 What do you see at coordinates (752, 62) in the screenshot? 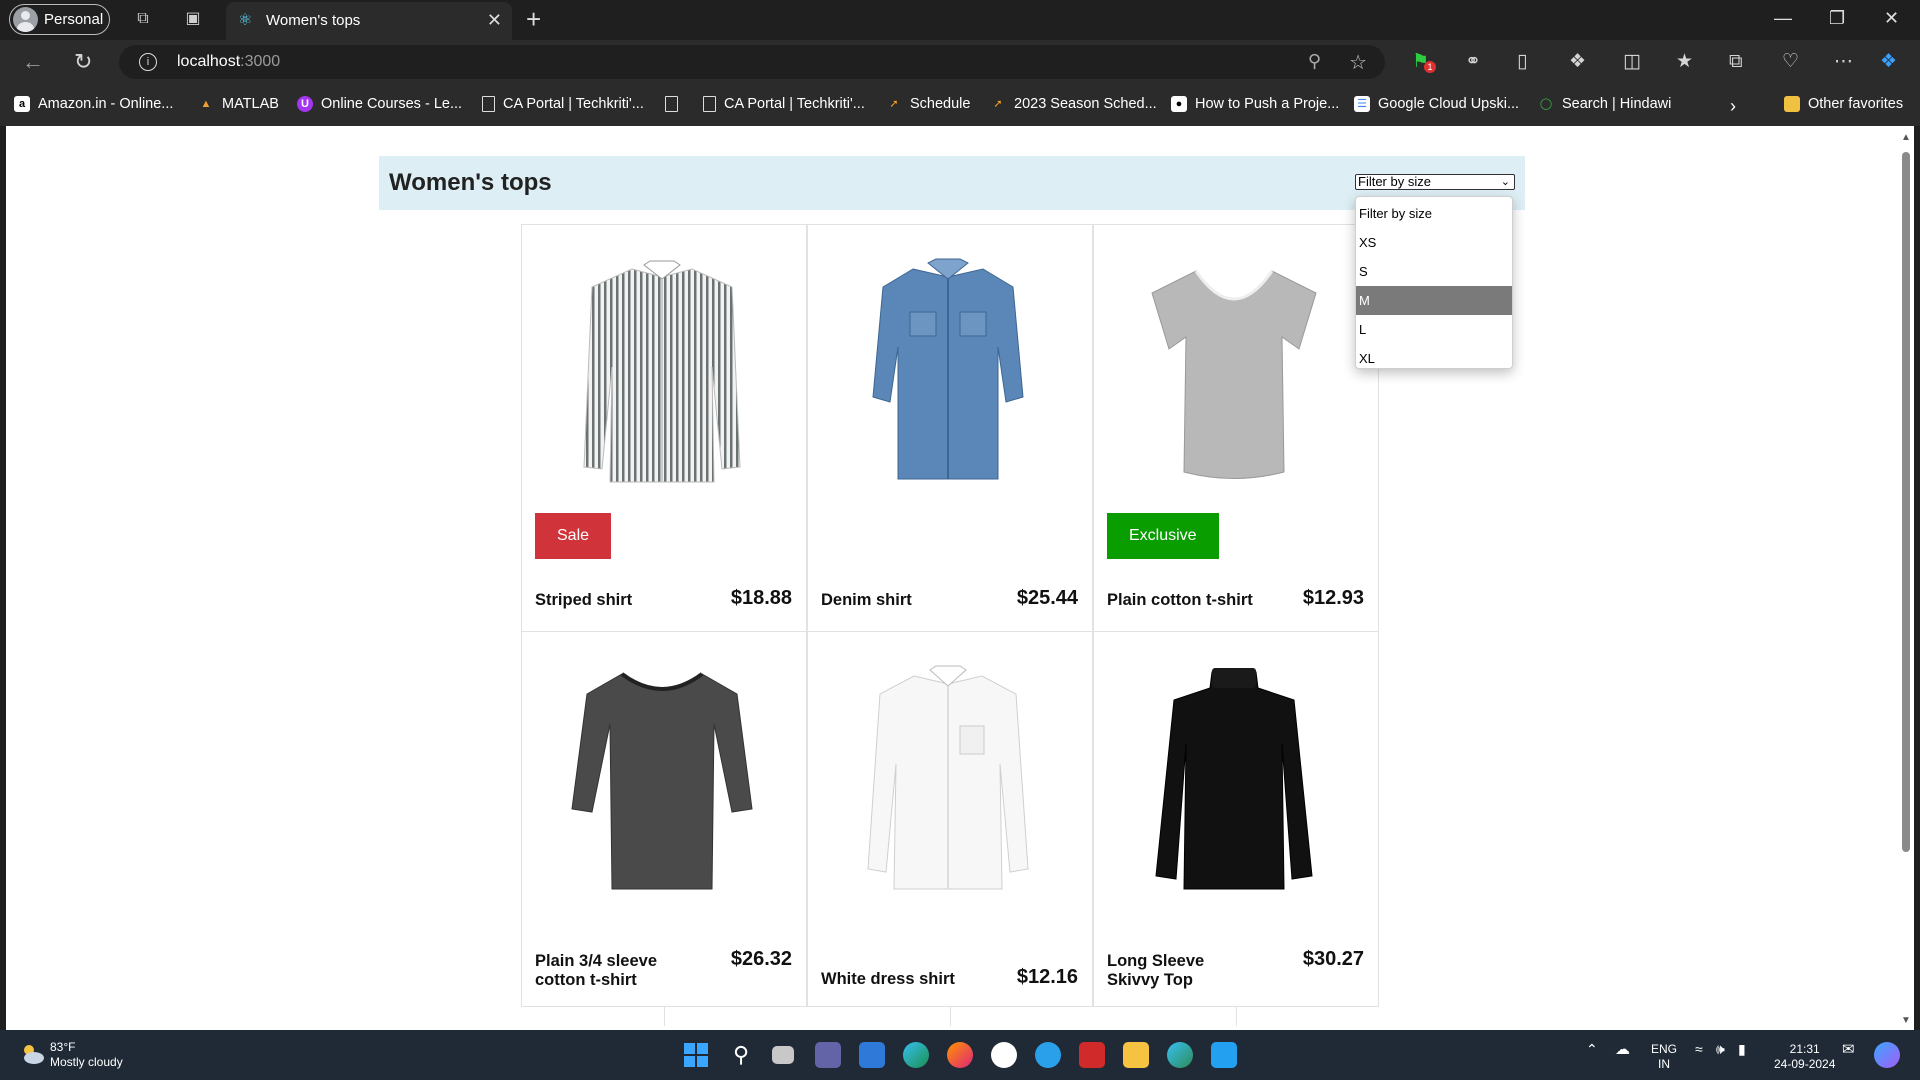
I see `address-bar: i localhost:3000 ⚲ ☆` at bounding box center [752, 62].